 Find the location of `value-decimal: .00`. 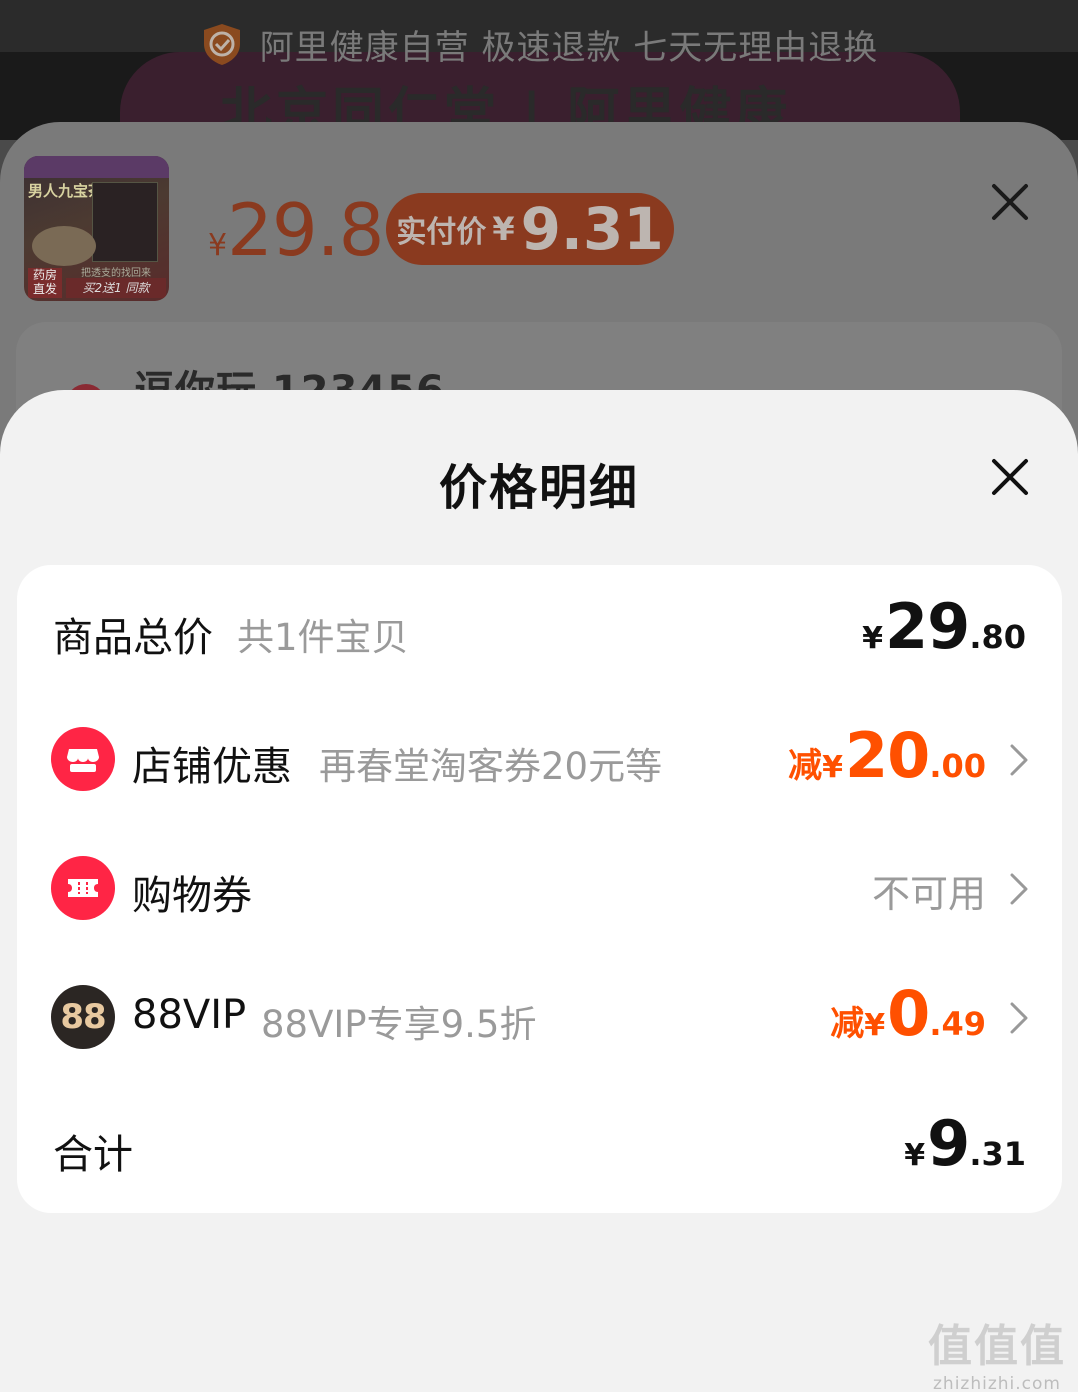

value-decimal: .00 is located at coordinates (957, 766).